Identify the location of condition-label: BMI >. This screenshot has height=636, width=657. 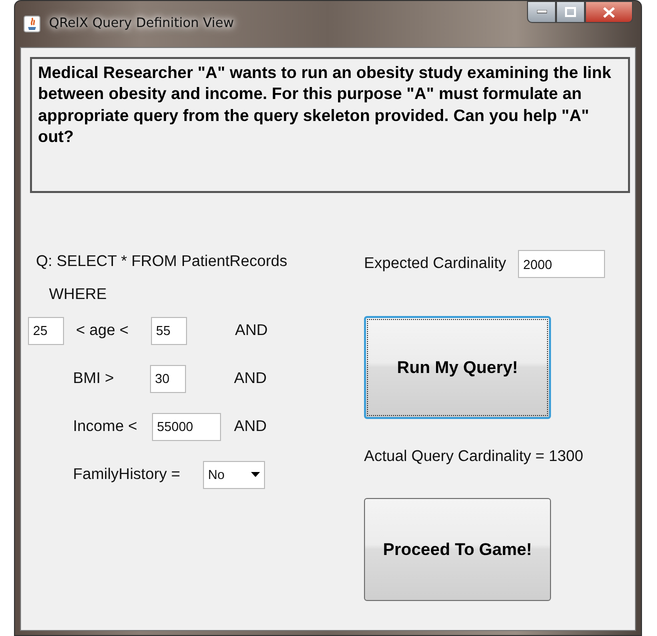
(94, 378).